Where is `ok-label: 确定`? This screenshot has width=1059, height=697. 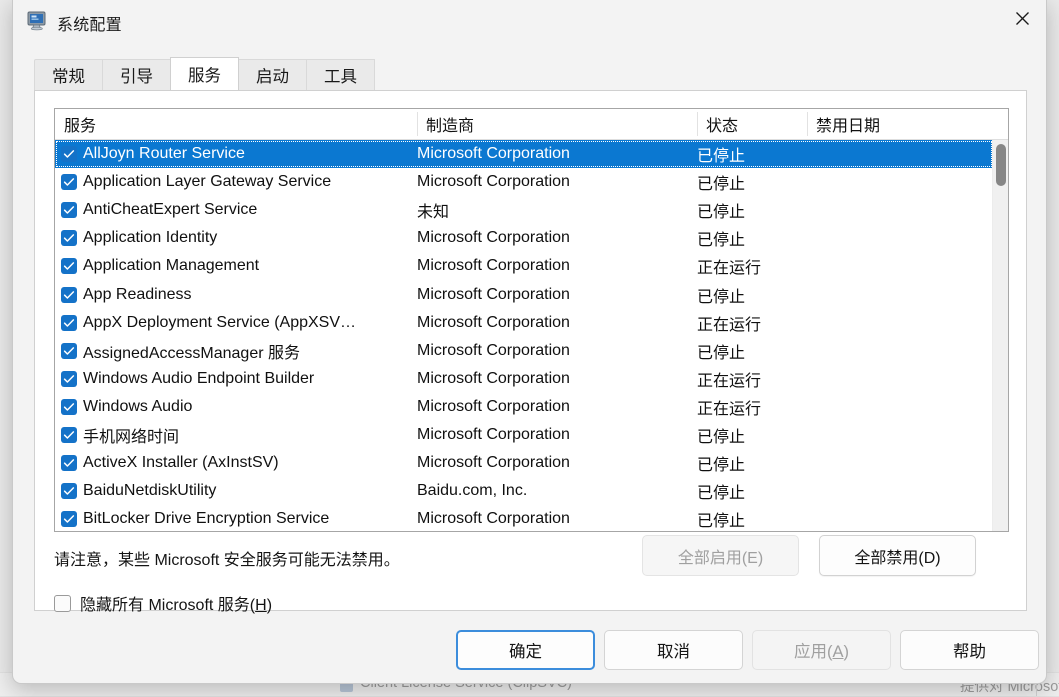
ok-label: 确定 is located at coordinates (525, 650).